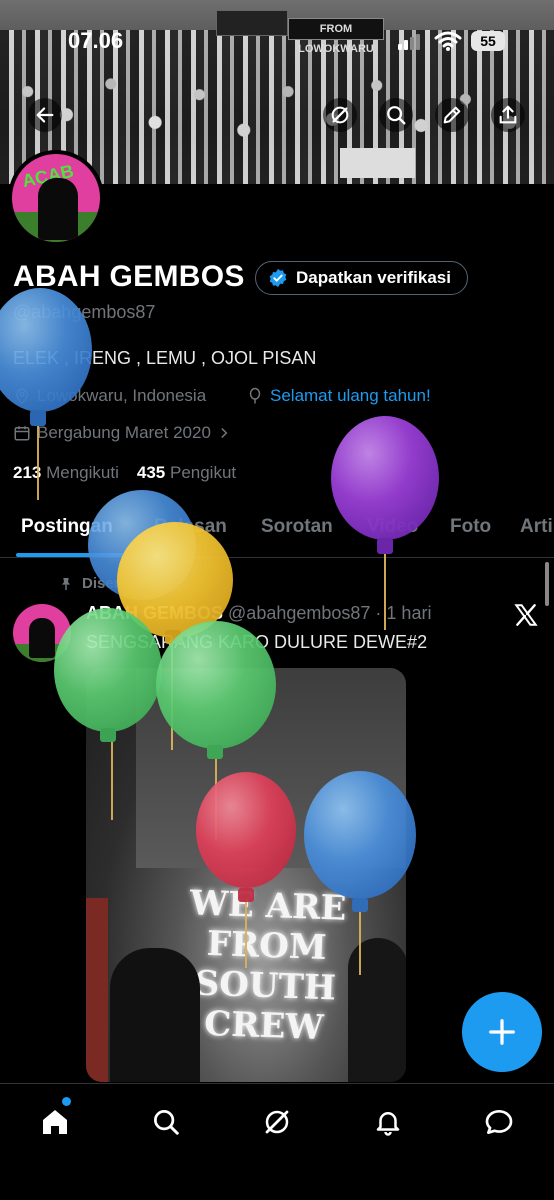 Image resolution: width=554 pixels, height=1200 pixels. Describe the element at coordinates (488, 41) in the screenshot. I see `battery-indicator: 55` at that location.